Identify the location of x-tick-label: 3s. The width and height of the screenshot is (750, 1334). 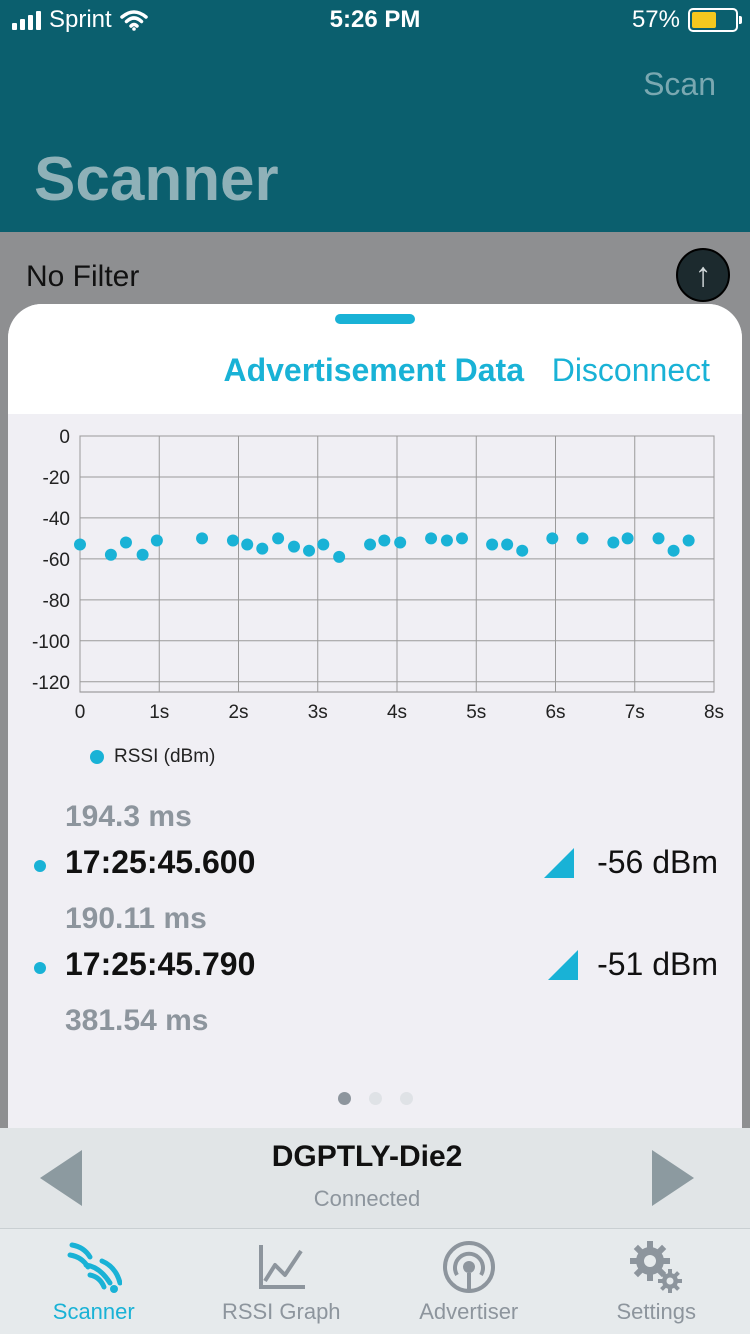
(318, 712).